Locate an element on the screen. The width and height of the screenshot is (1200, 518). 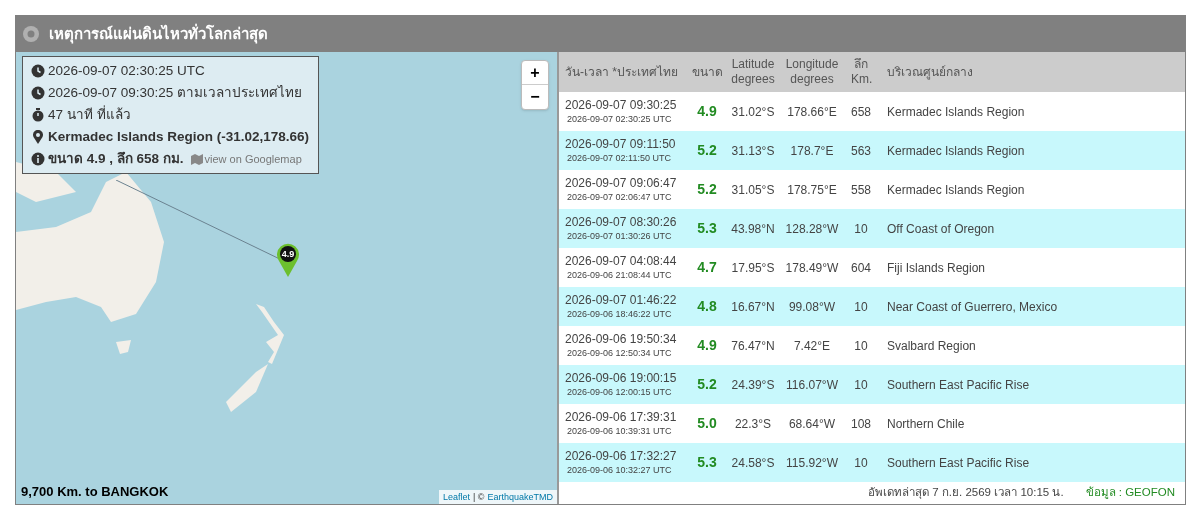
column-header: ขนาด is located at coordinates (707, 72).